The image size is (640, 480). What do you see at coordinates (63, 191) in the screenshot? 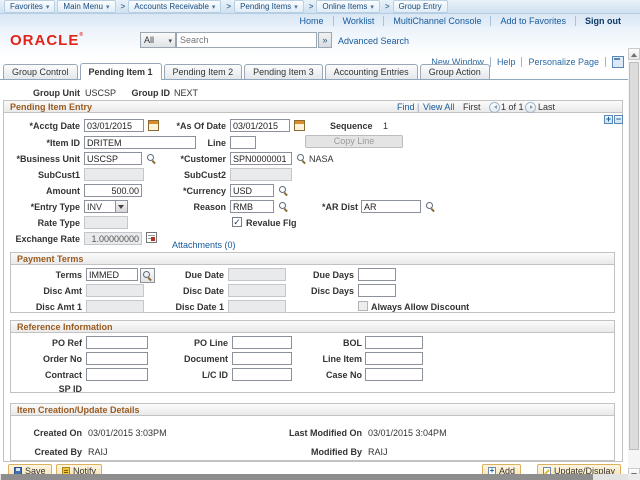
I see `amount-label: Amount` at bounding box center [63, 191].